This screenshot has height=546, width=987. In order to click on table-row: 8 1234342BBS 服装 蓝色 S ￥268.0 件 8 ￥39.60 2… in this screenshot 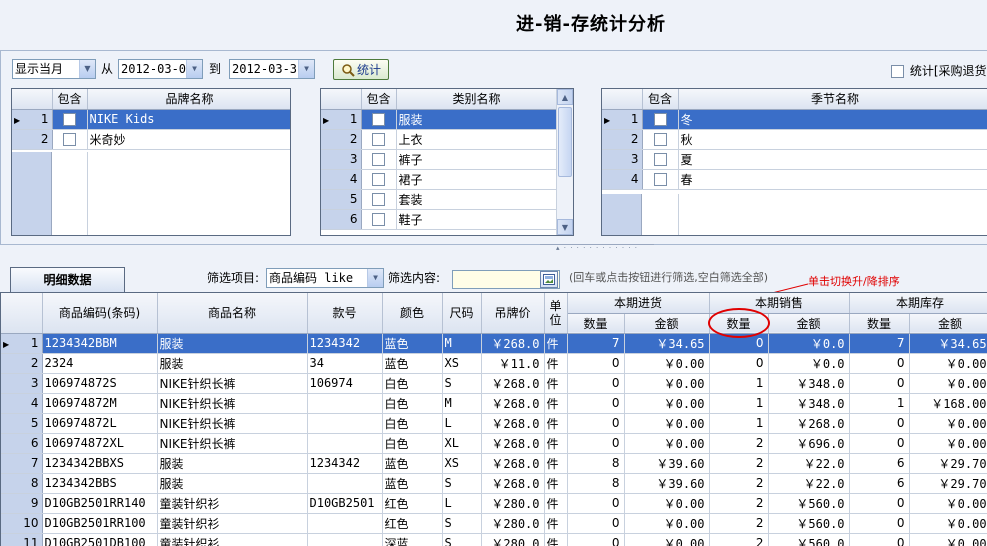, I will do `click(494, 483)`.